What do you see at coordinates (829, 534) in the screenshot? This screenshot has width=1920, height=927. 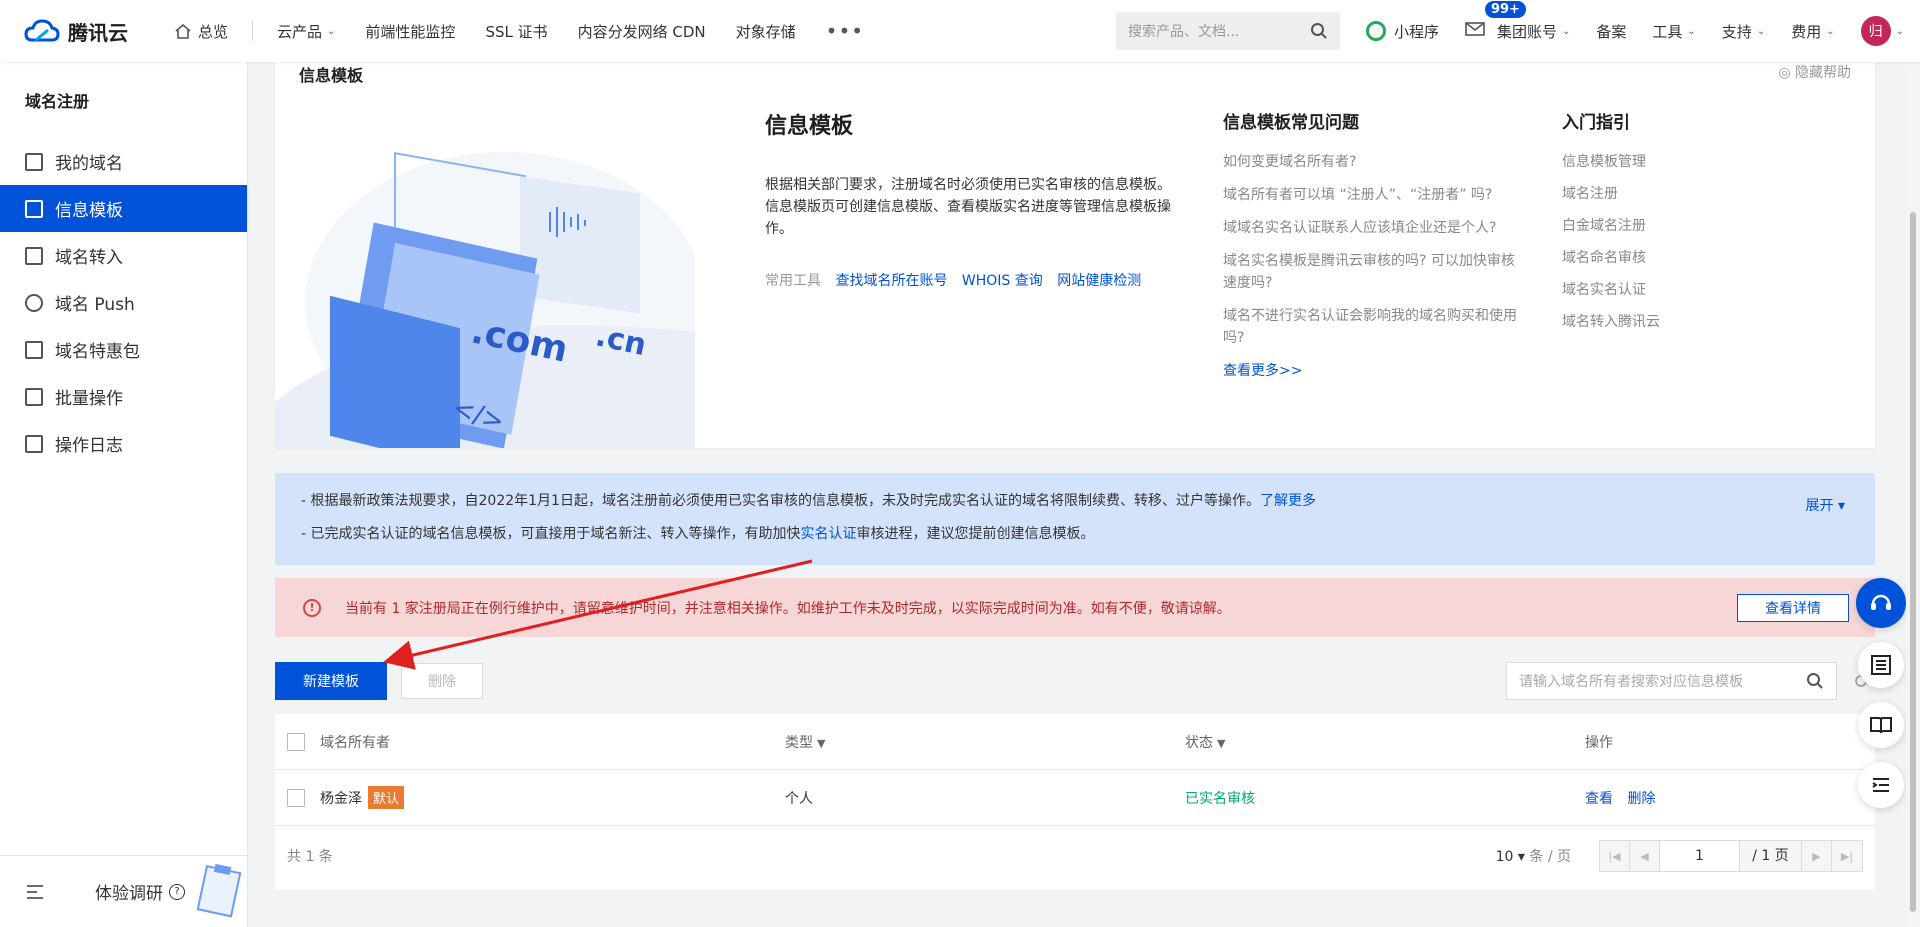 I see `real-name-link: 实名认证` at bounding box center [829, 534].